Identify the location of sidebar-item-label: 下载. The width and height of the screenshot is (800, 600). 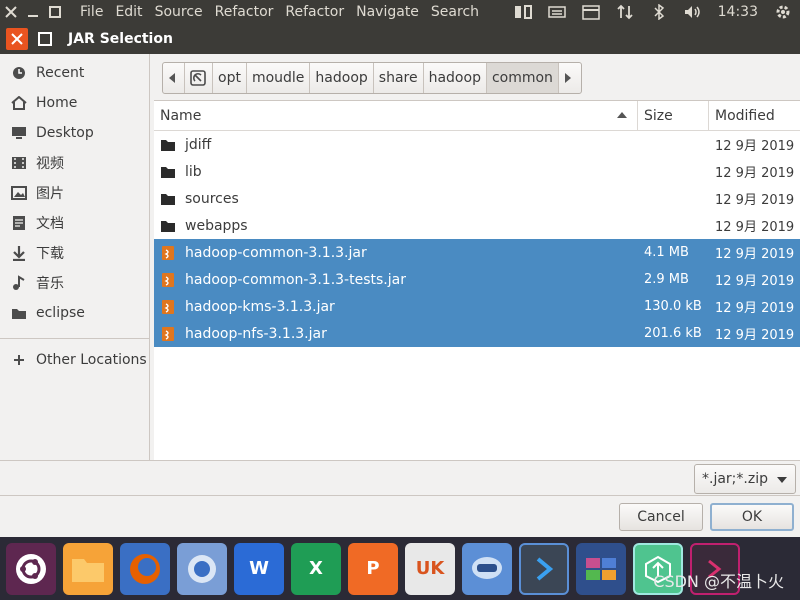
(50, 254).